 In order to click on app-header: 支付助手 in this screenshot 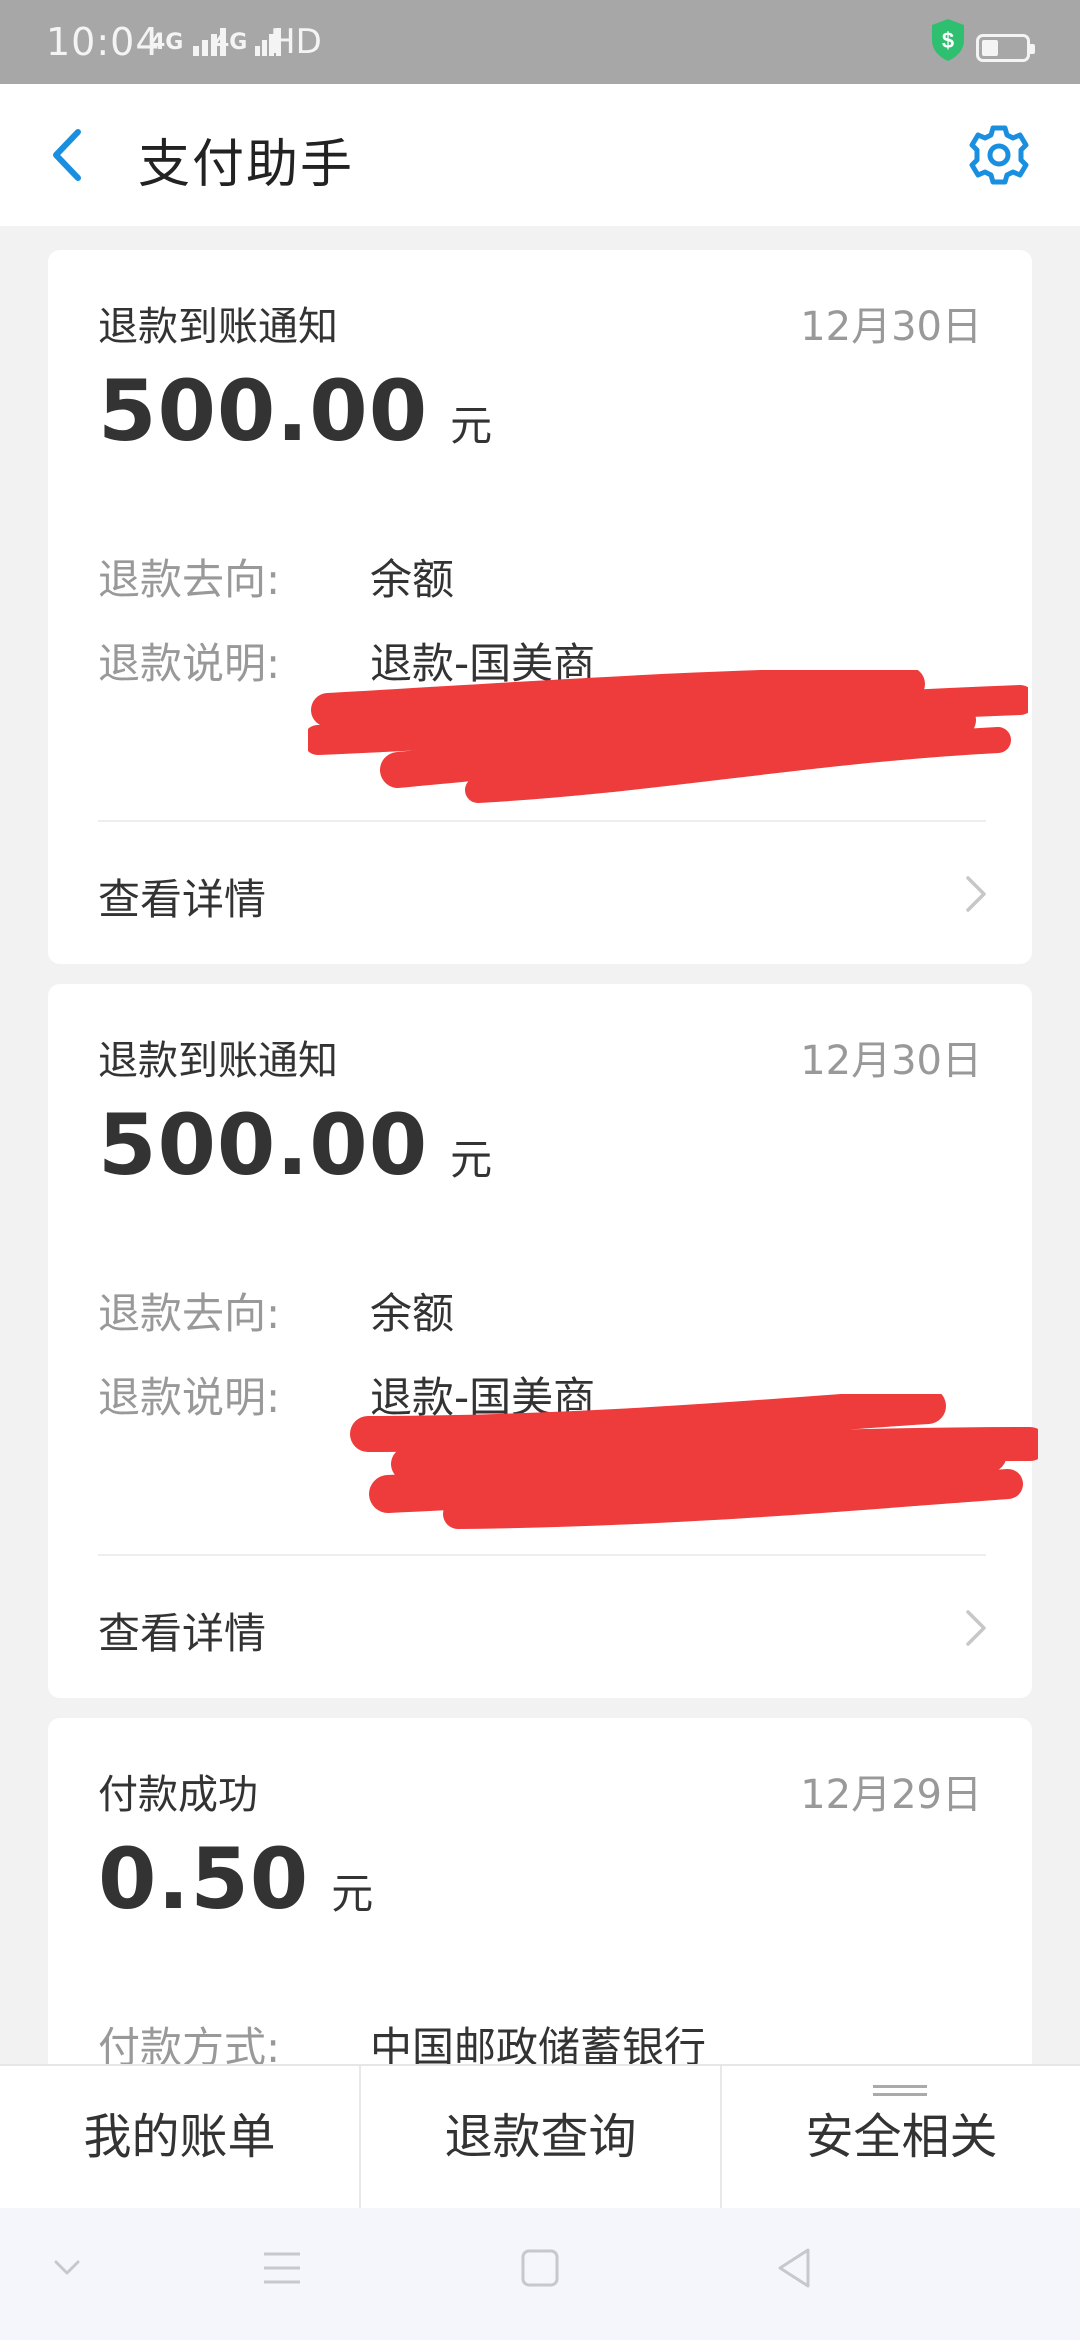, I will do `click(540, 155)`.